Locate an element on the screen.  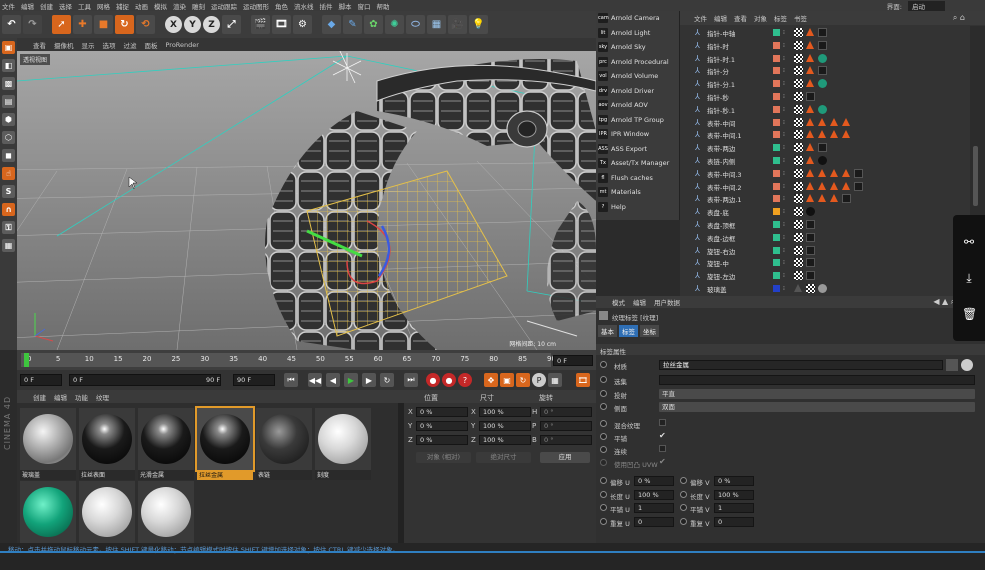
timeline-end-frame: 0 F is located at coordinates (573, 360).